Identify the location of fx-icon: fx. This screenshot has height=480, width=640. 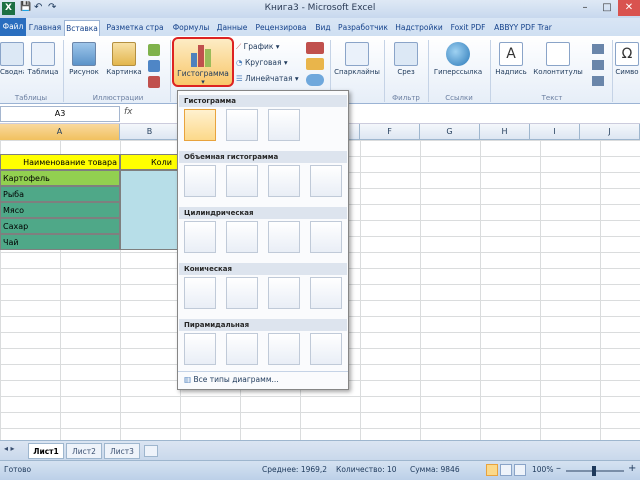
(128, 112).